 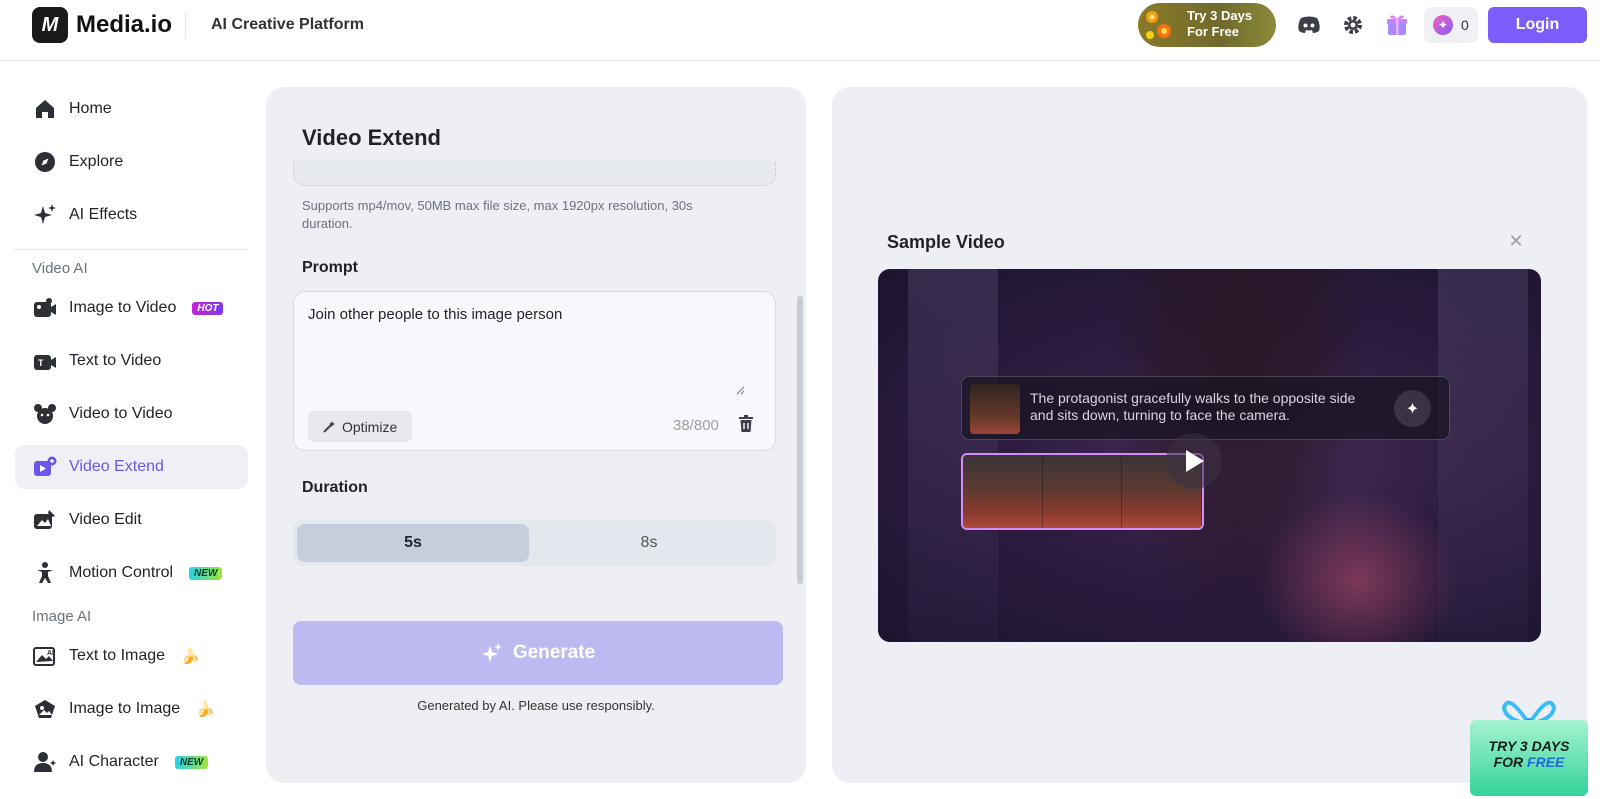 What do you see at coordinates (45, 520) in the screenshot?
I see `video-edit-icon` at bounding box center [45, 520].